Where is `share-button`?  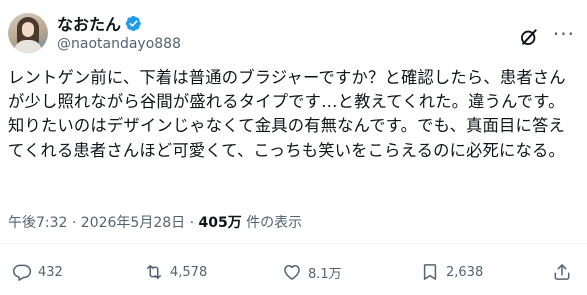 share-button is located at coordinates (562, 272).